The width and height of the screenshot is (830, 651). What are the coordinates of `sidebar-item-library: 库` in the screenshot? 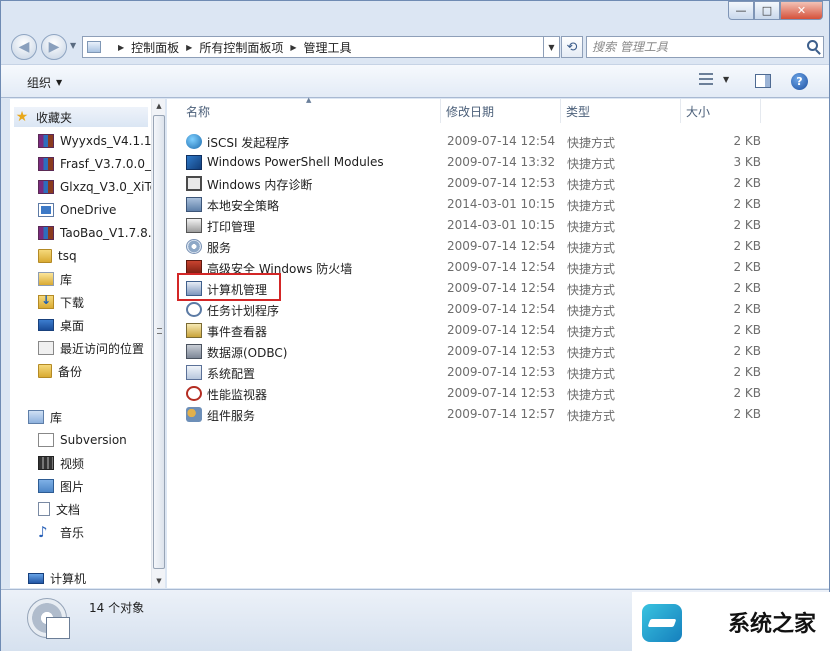 It's located at (55, 279).